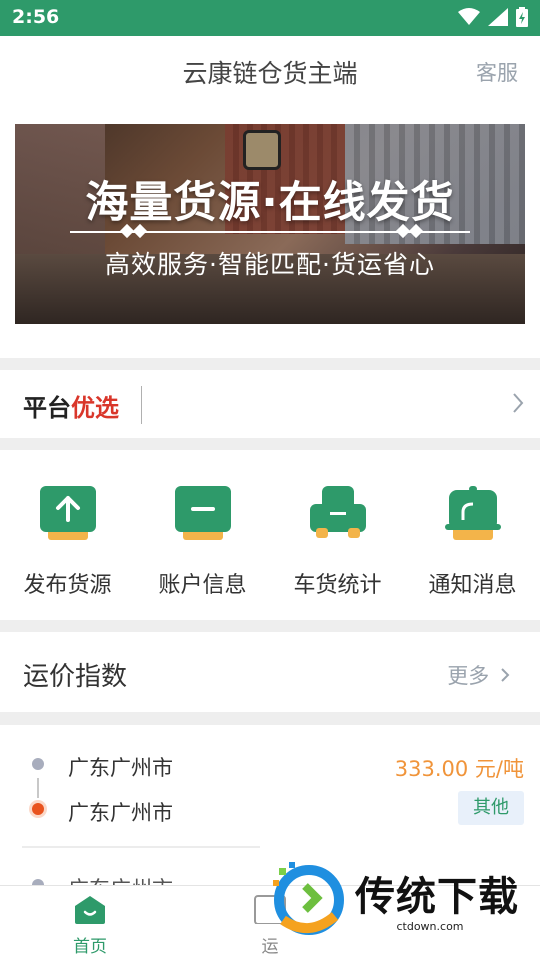 This screenshot has height=960, width=540. Describe the element at coordinates (468, 676) in the screenshot. I see `more-label: 更多` at that location.